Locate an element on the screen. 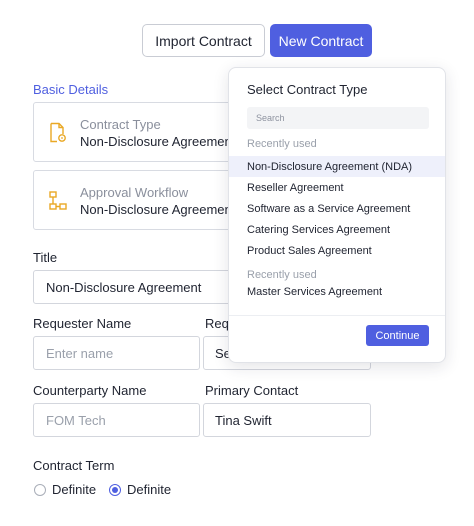  requester-name-input: Enter name is located at coordinates (116, 353).